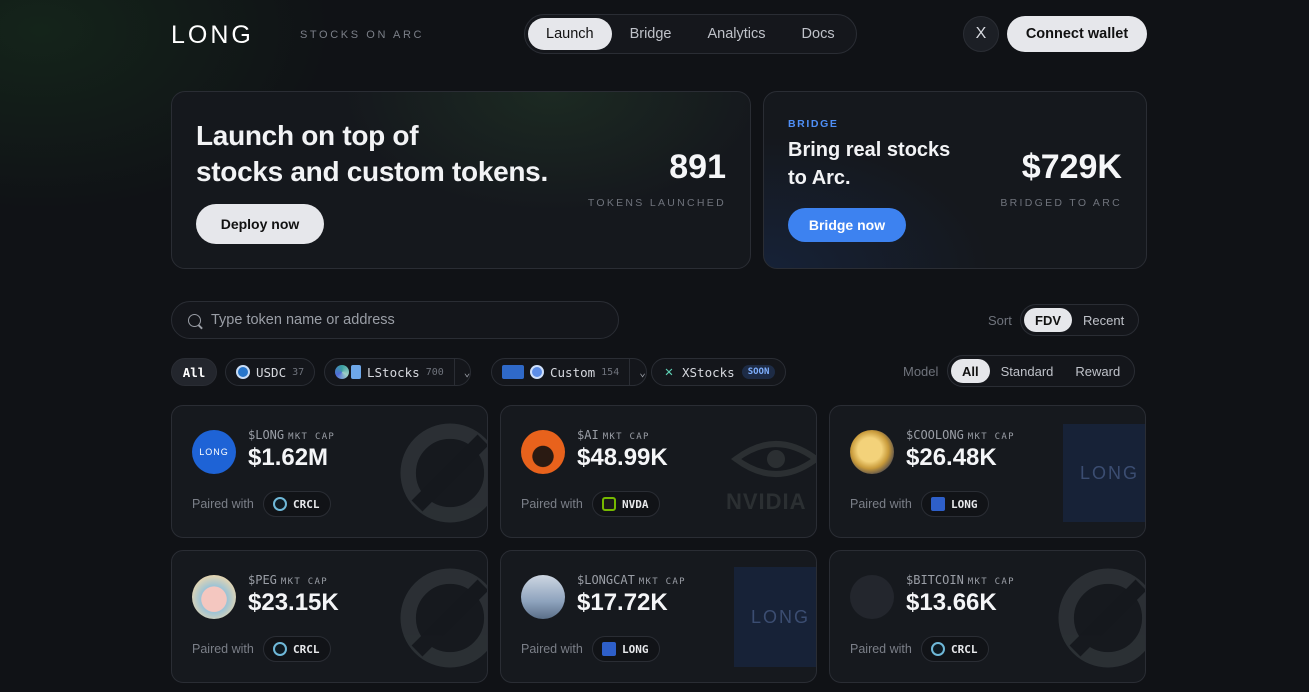 This screenshot has width=1309, height=692. I want to click on pair-chip: NVDA, so click(626, 504).